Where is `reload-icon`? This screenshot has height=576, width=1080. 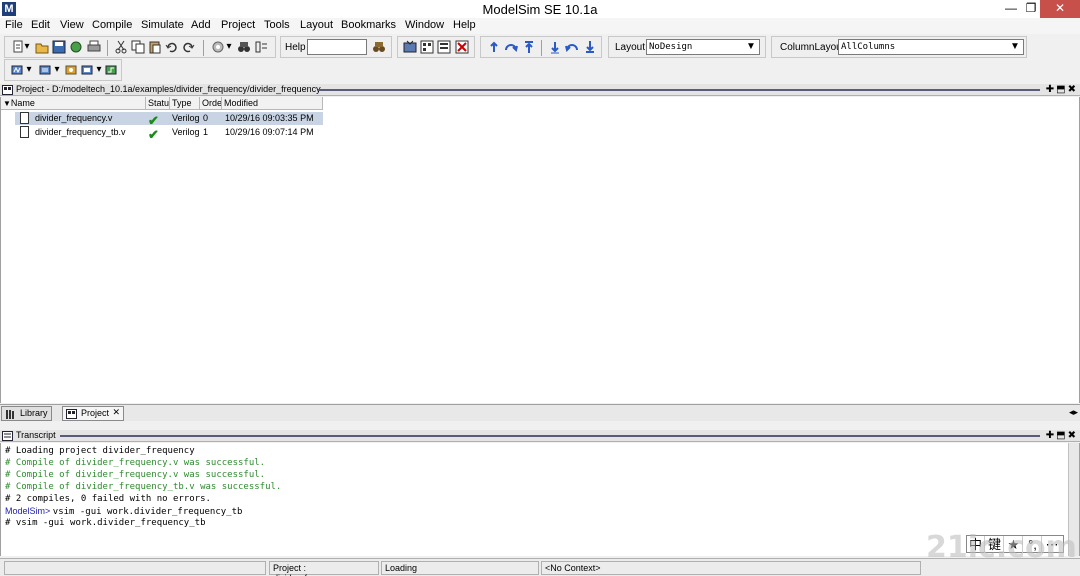 reload-icon is located at coordinates (76, 47).